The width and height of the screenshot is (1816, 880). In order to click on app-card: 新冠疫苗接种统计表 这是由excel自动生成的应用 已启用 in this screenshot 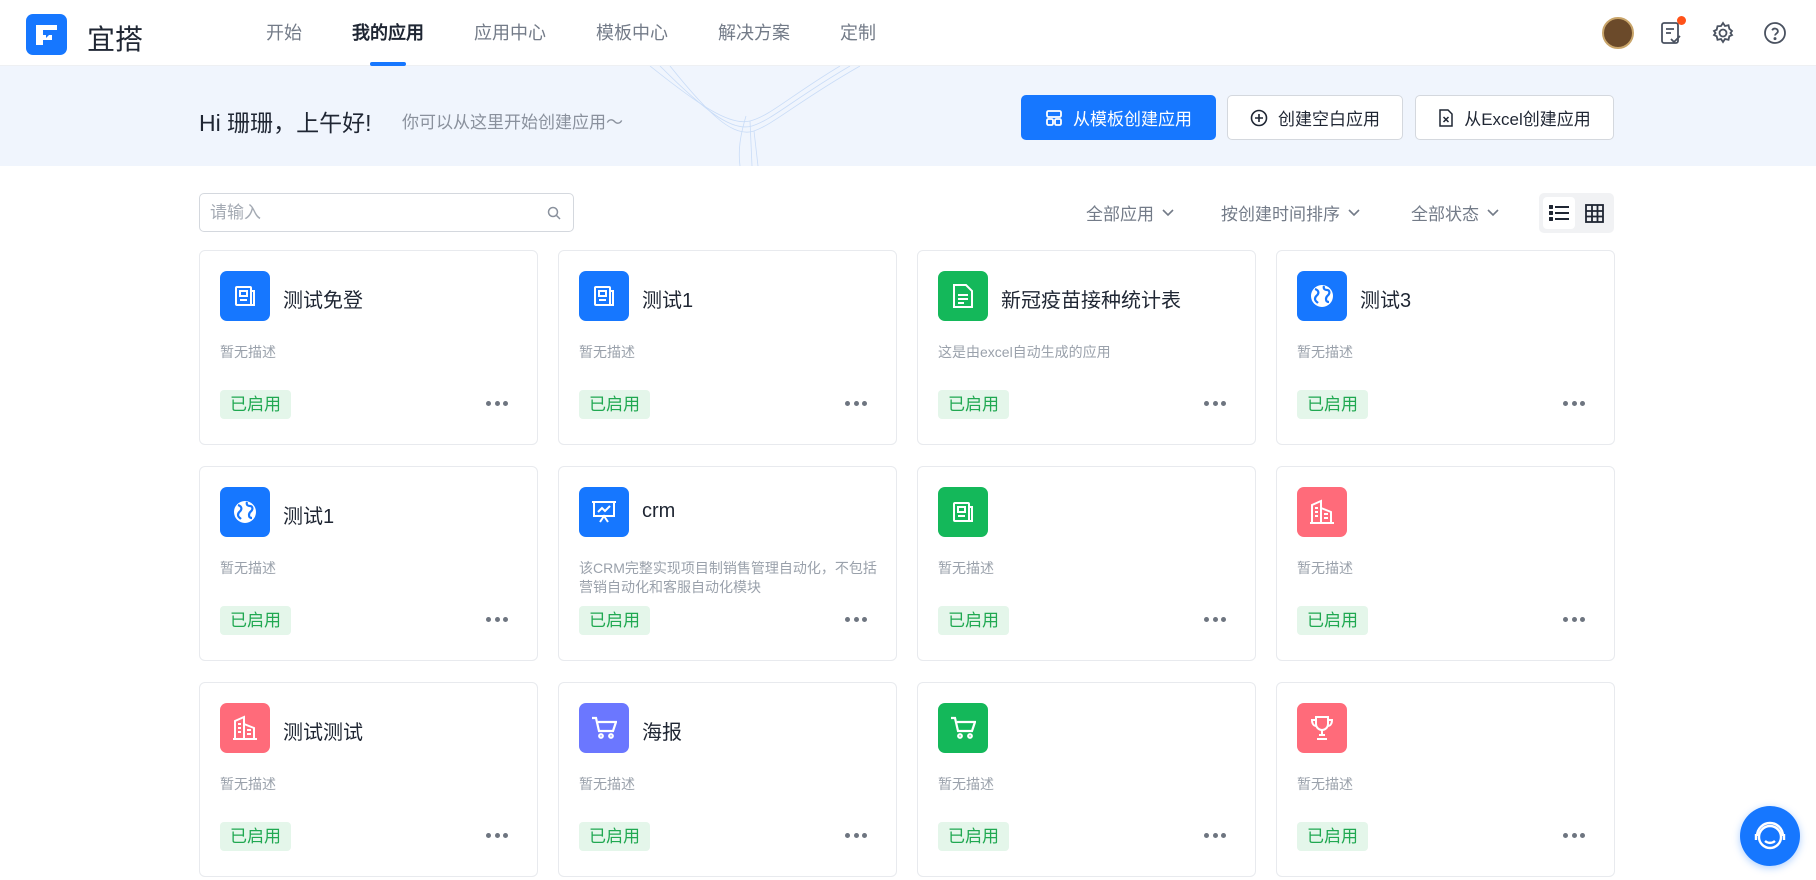, I will do `click(1086, 347)`.